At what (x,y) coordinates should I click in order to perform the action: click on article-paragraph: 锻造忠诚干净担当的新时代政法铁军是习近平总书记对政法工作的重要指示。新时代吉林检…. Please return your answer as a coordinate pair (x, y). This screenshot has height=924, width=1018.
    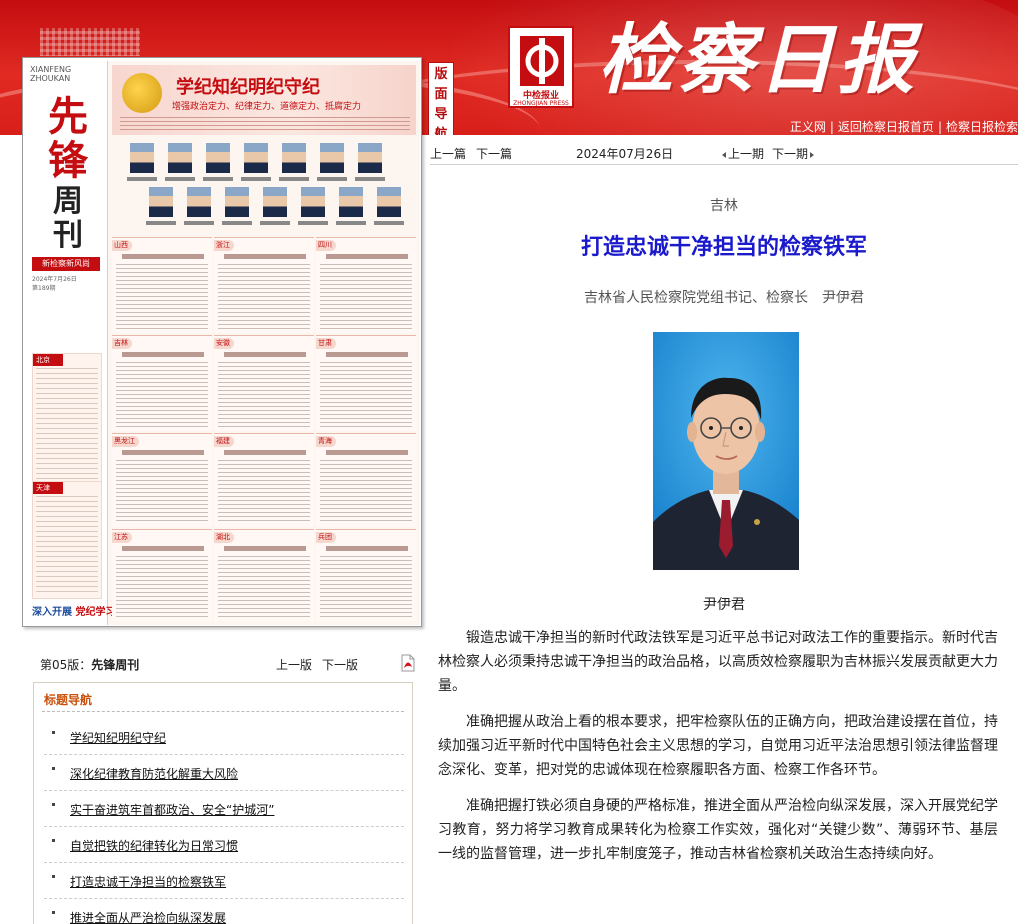
    Looking at the image, I should click on (718, 662).